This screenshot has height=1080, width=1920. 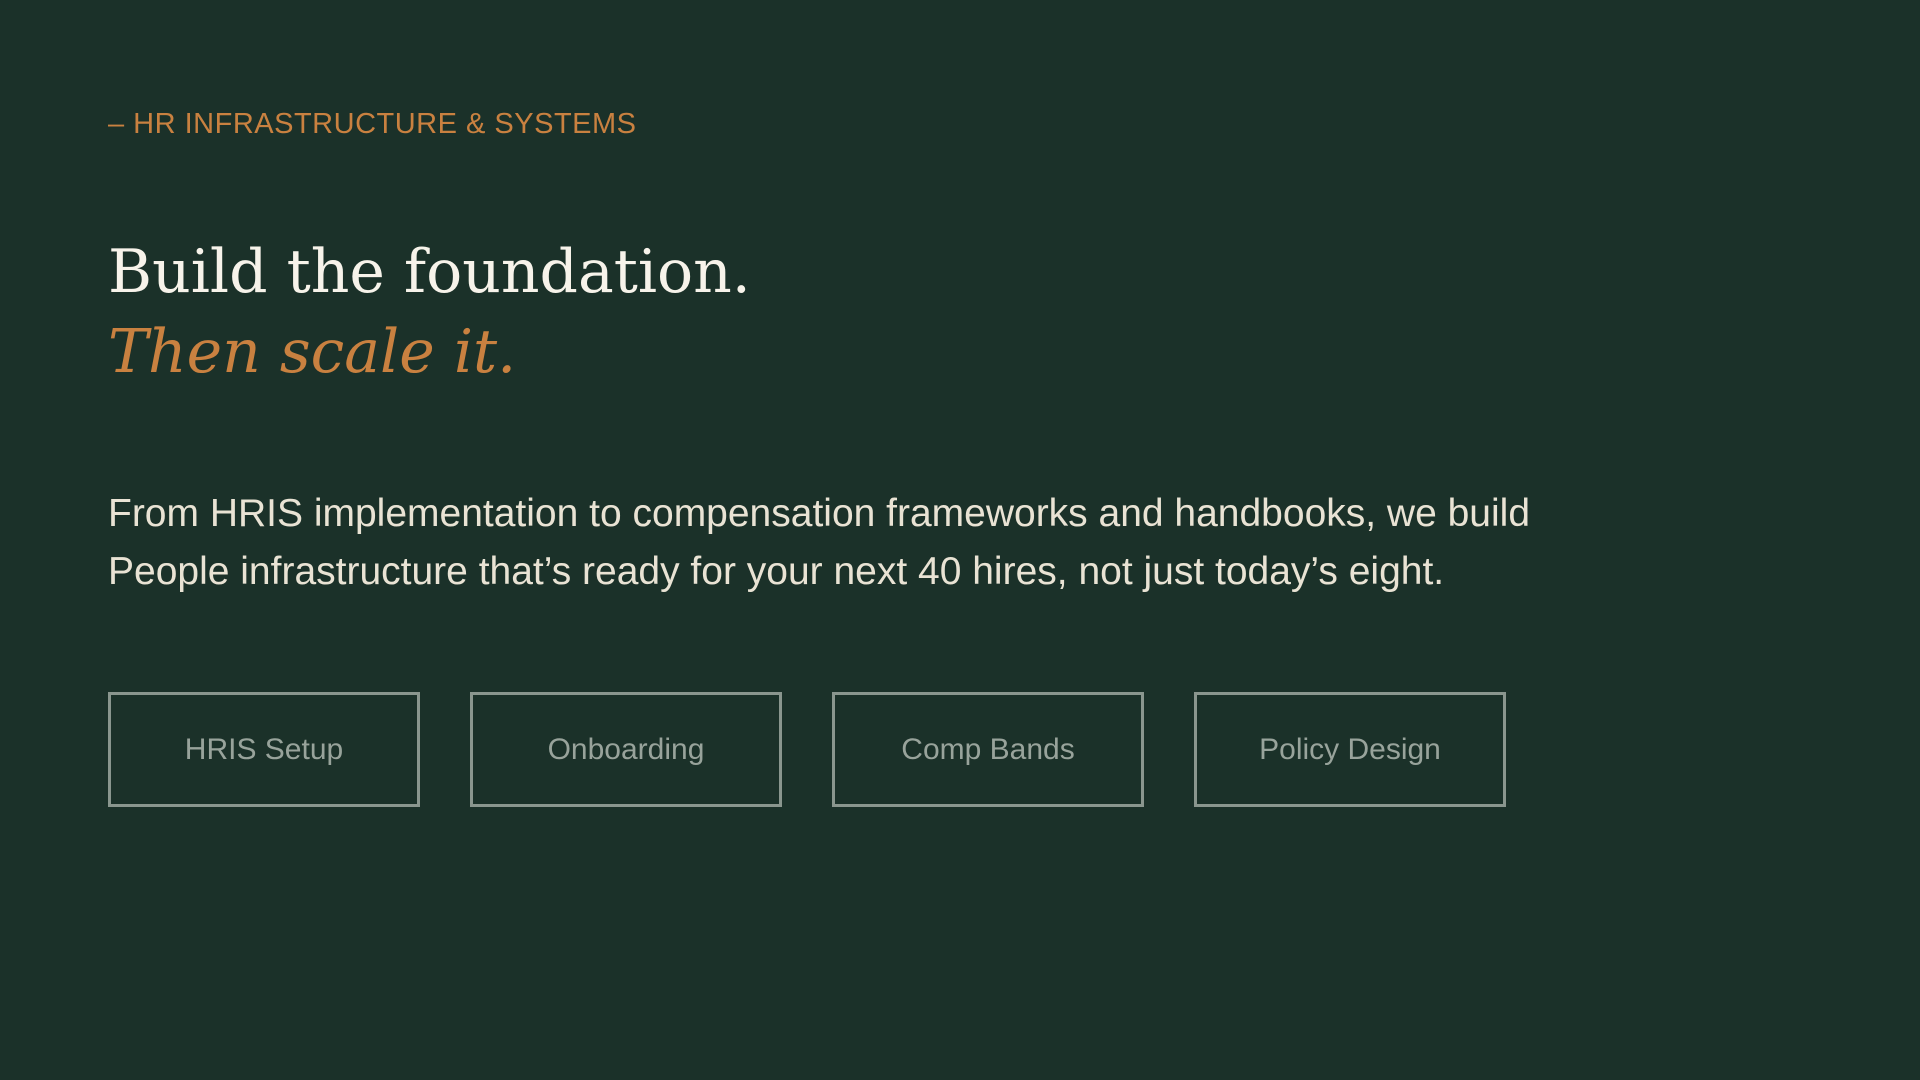 I want to click on page-title: Build the foundation. Then scale it., so click(x=429, y=312).